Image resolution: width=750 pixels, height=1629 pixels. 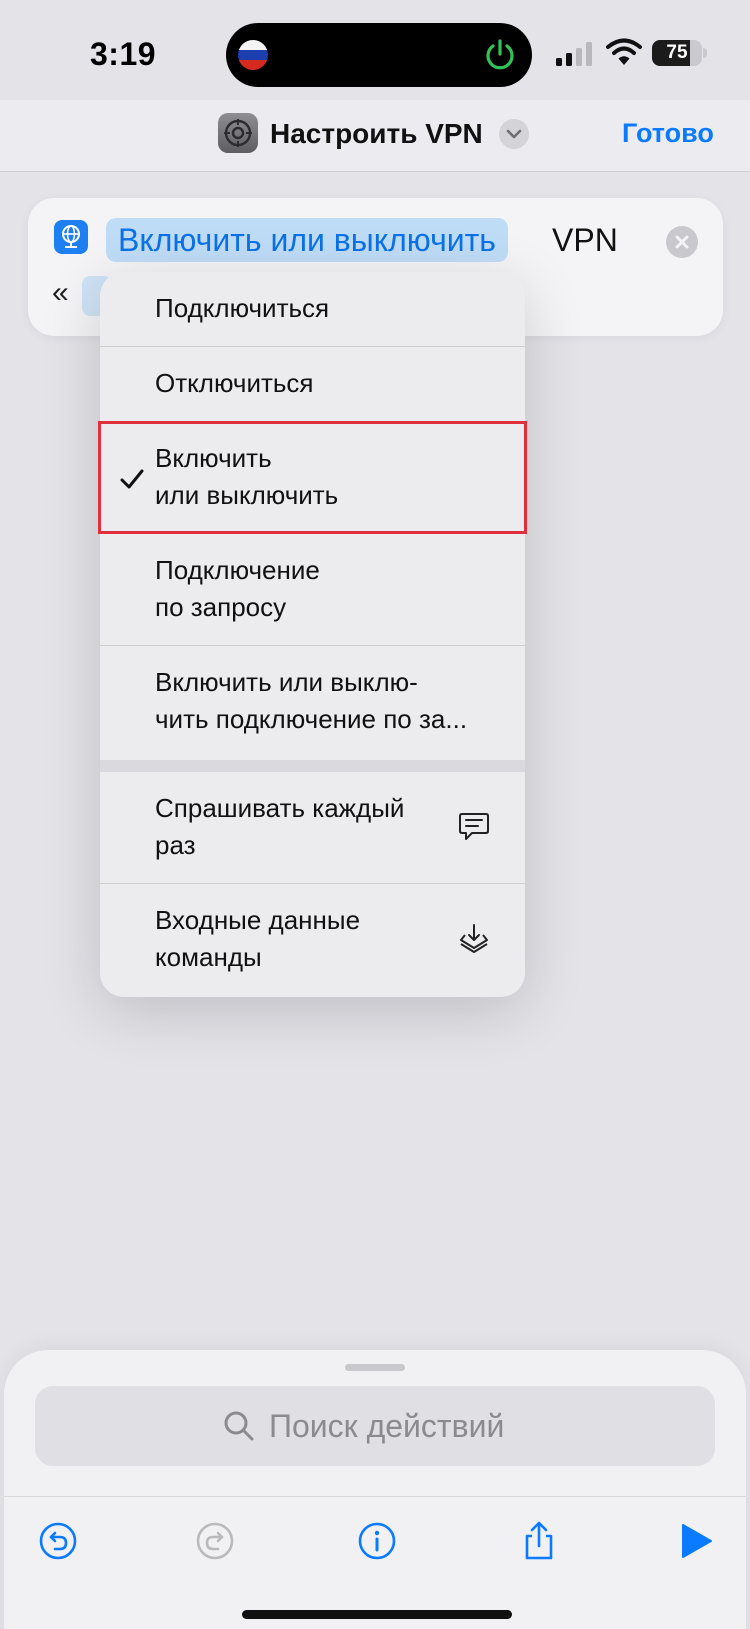 I want to click on cellular-signal-icon, so click(x=574, y=54).